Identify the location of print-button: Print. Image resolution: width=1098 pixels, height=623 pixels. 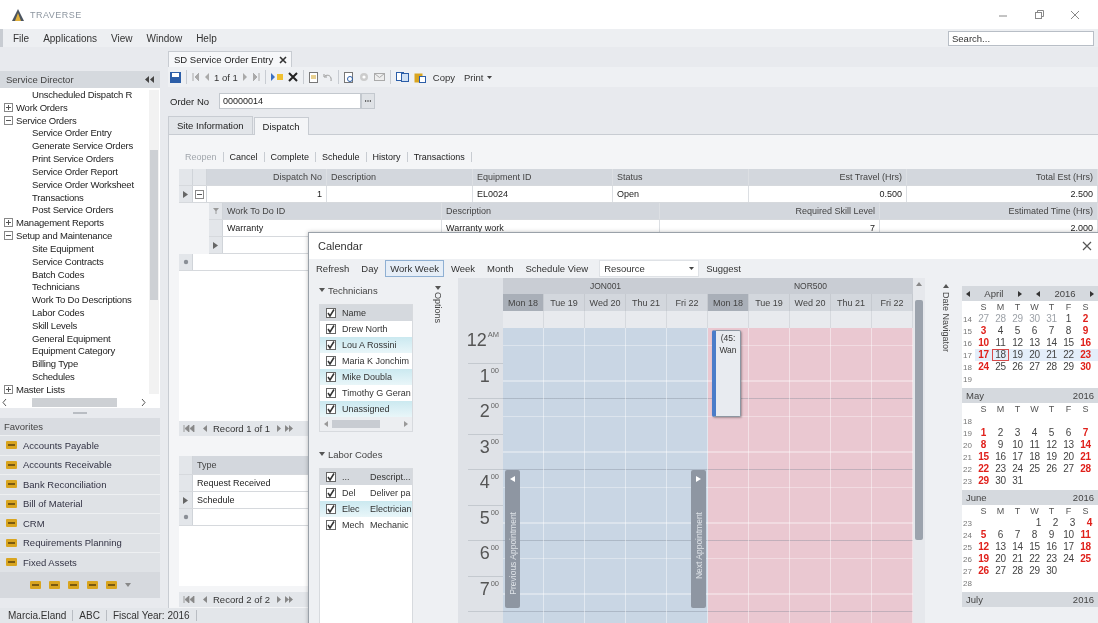
(477, 77).